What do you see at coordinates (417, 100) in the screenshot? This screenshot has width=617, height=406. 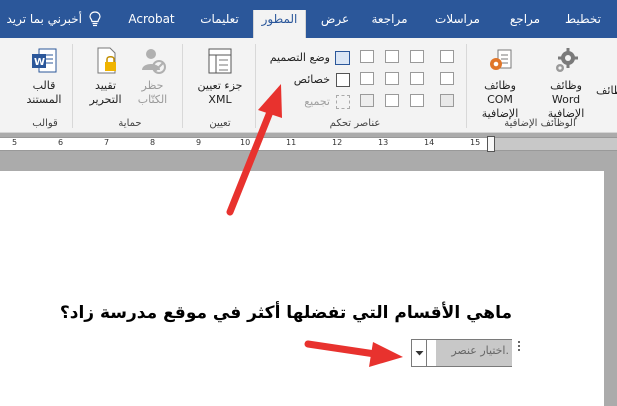 I see `date-picker-control-icon` at bounding box center [417, 100].